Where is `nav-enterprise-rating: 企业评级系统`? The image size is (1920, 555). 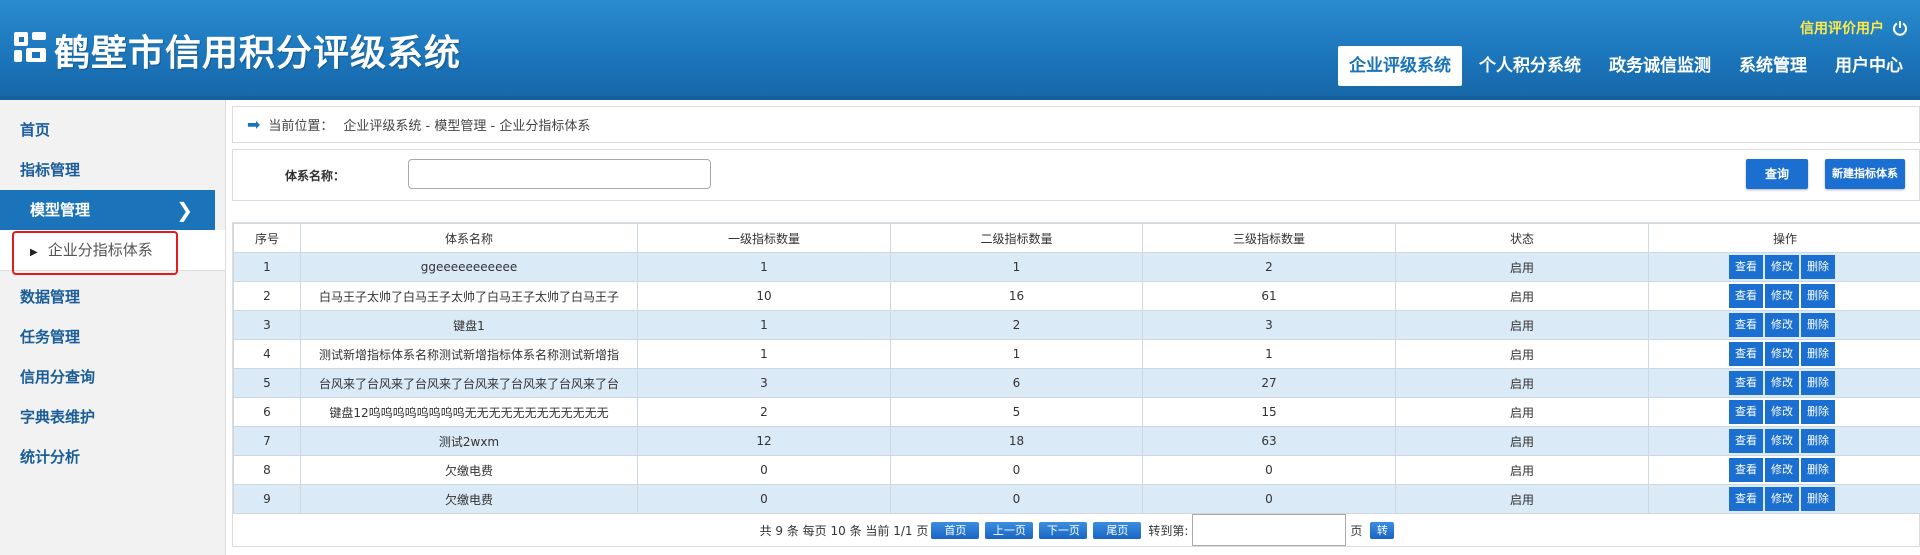 nav-enterprise-rating: 企业评级系统 is located at coordinates (1400, 66).